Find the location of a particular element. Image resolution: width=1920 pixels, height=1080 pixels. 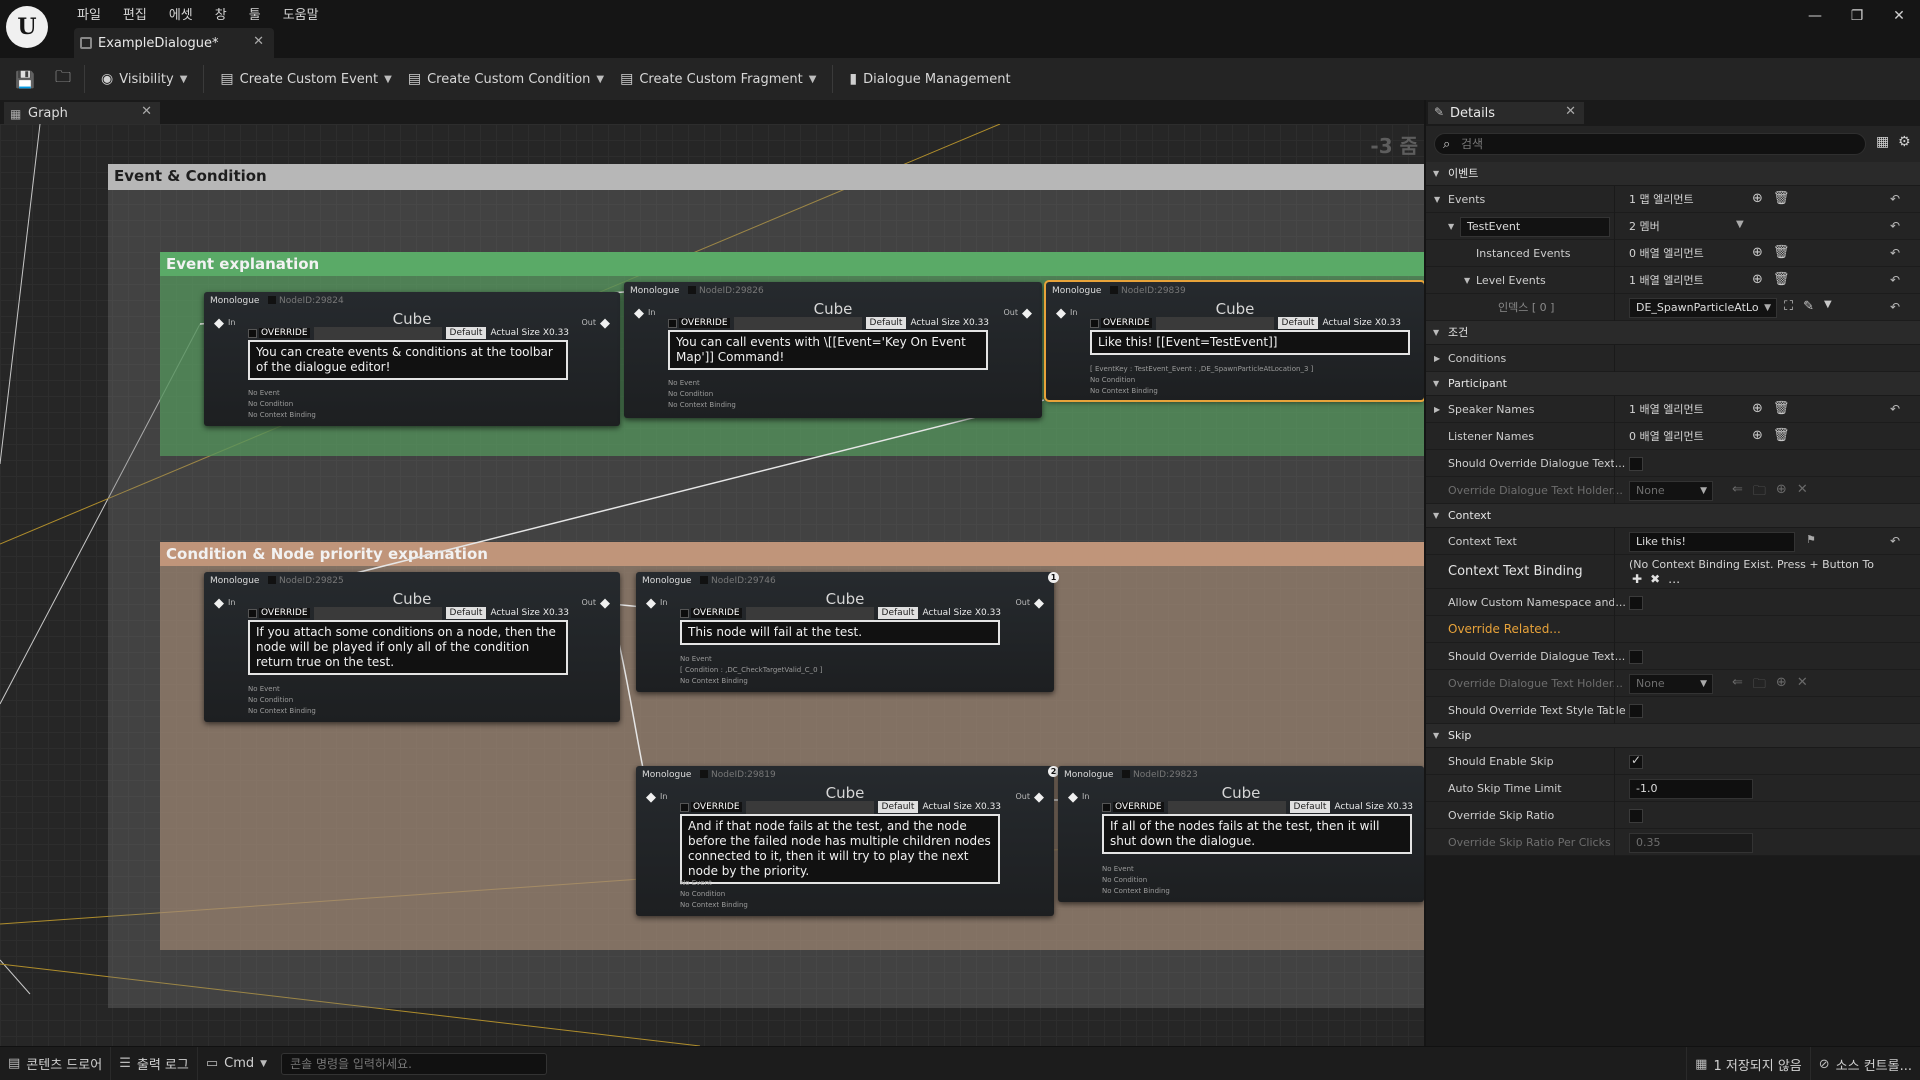

create-custom-fragment-button: ▤ Create Custom Fragment ▼ is located at coordinates (718, 79).